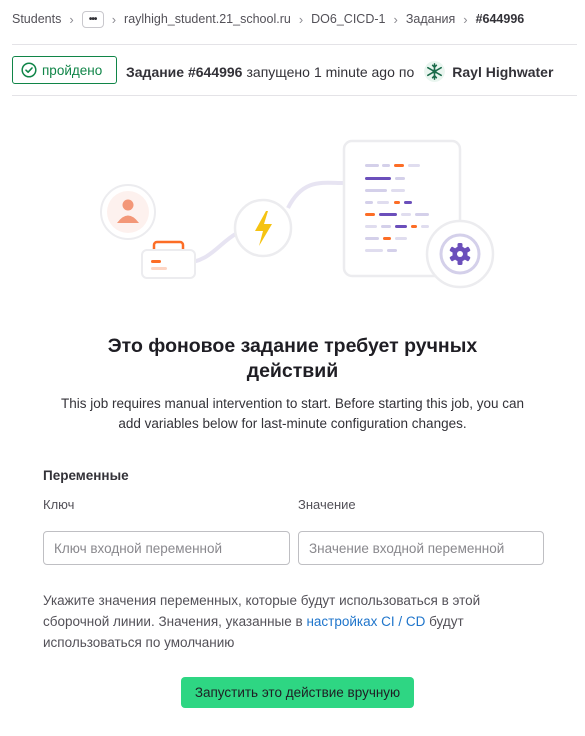  I want to click on variable-key-input, so click(166, 548).